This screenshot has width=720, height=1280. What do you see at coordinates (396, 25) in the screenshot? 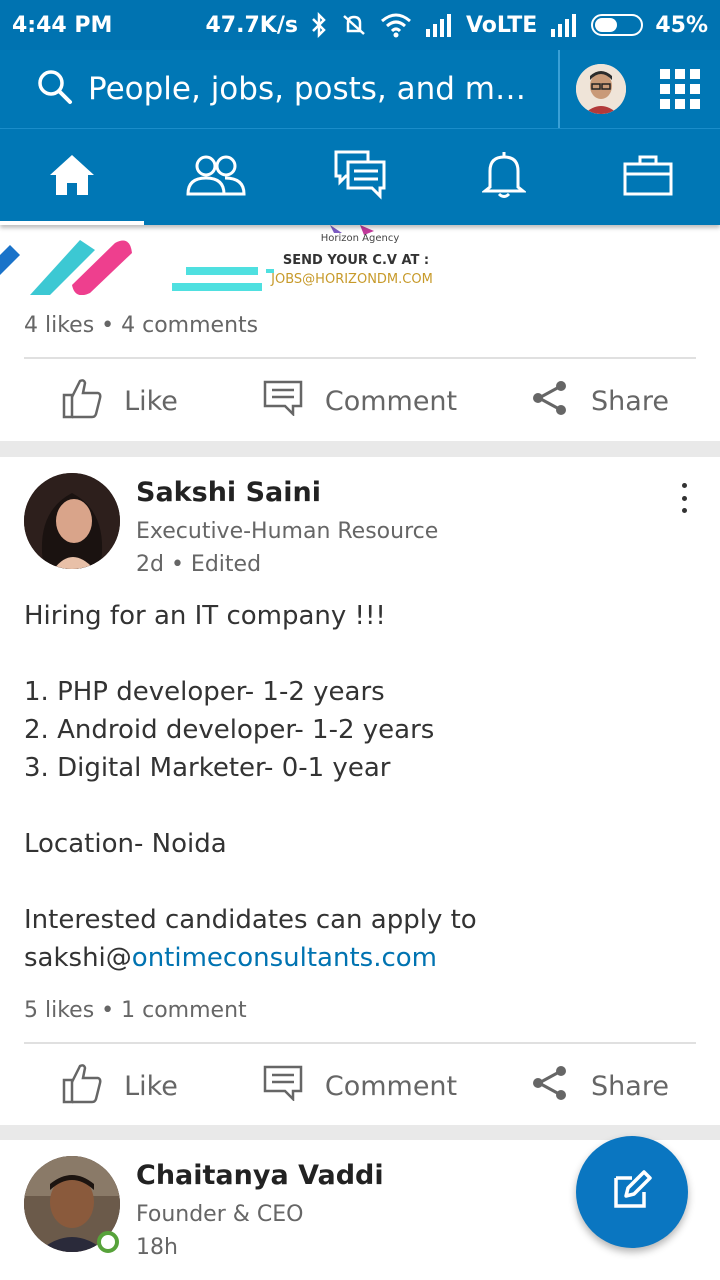
I see `wifi-icon` at bounding box center [396, 25].